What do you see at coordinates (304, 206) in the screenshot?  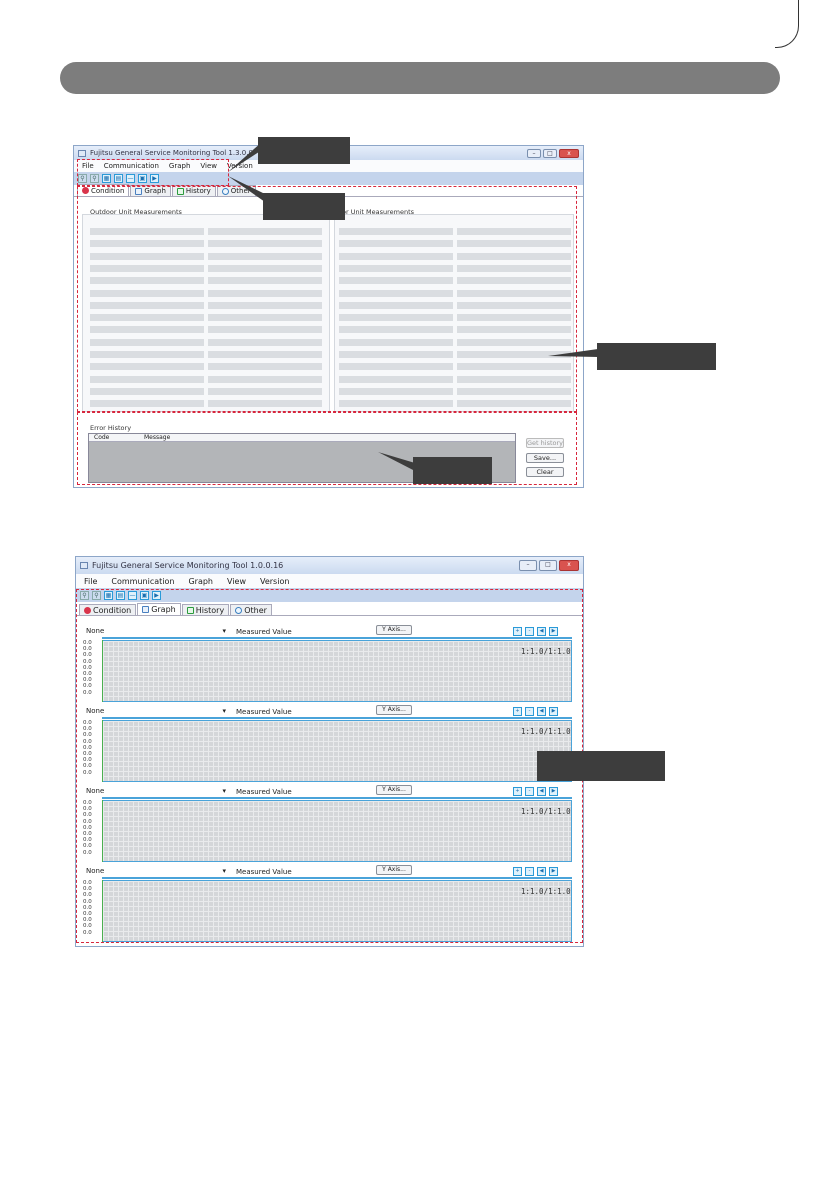 I see `callout-toolbar-label` at bounding box center [304, 206].